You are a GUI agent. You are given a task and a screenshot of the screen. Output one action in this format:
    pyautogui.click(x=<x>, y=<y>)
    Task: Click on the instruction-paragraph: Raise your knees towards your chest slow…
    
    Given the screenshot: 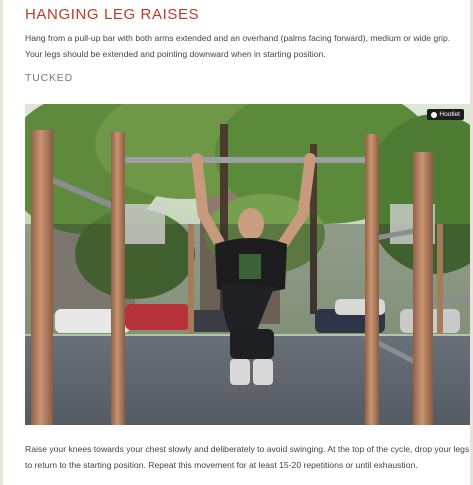 What is the action you would take?
    pyautogui.click(x=247, y=457)
    